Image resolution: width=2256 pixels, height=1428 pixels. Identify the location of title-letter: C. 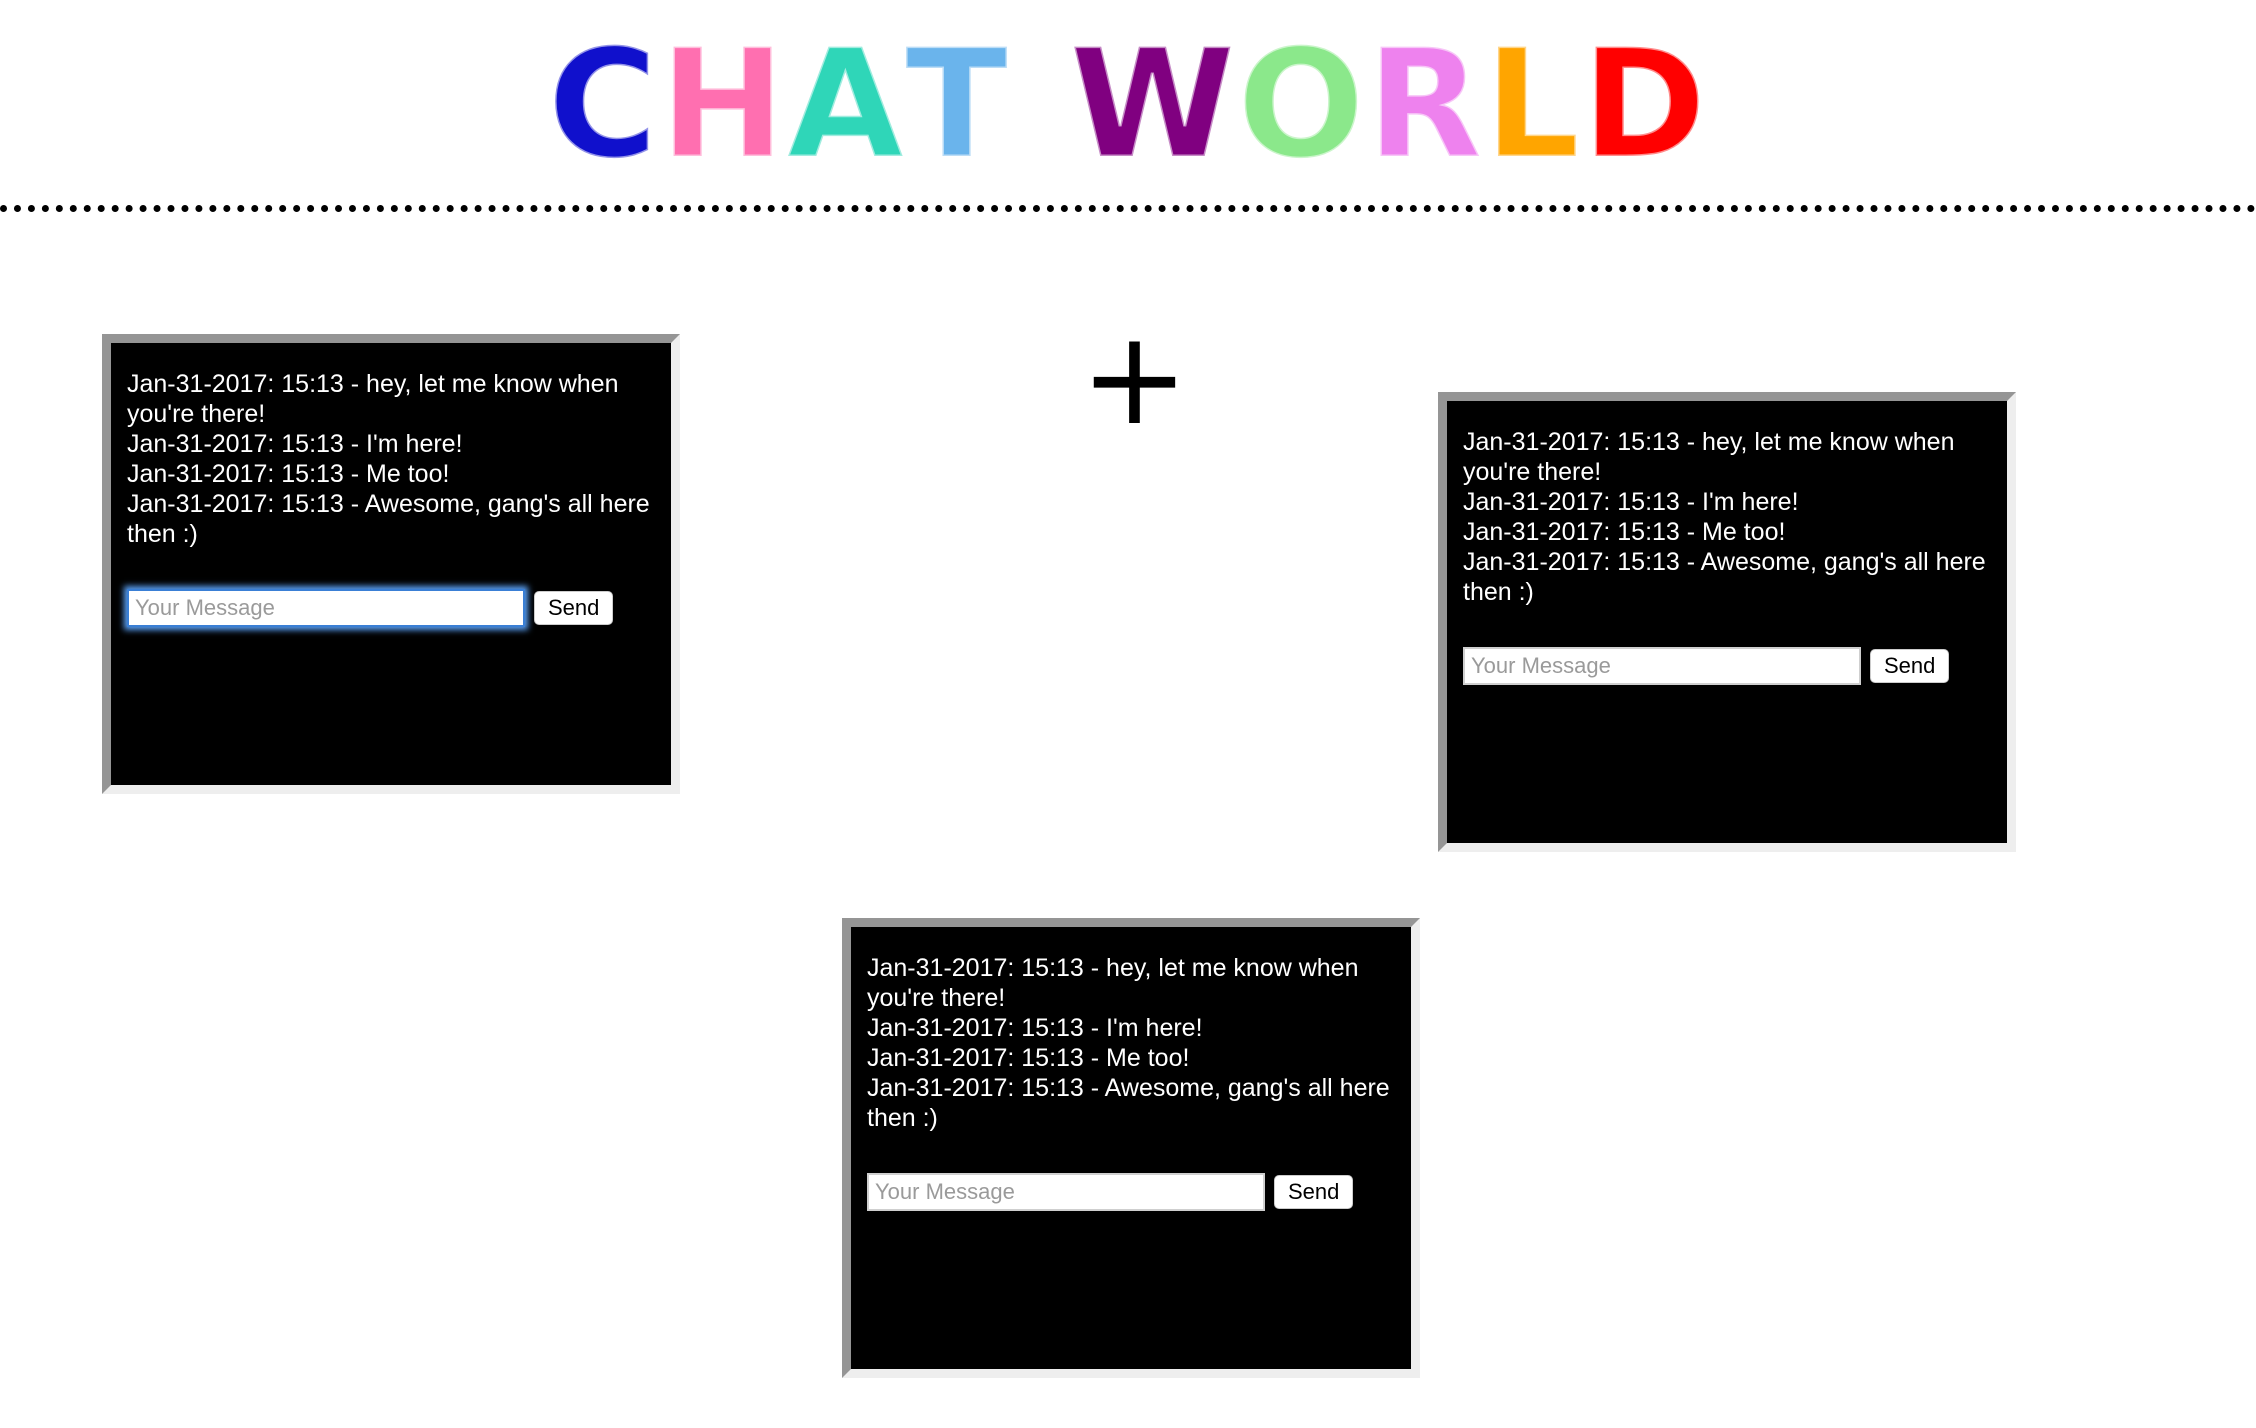
(603, 105).